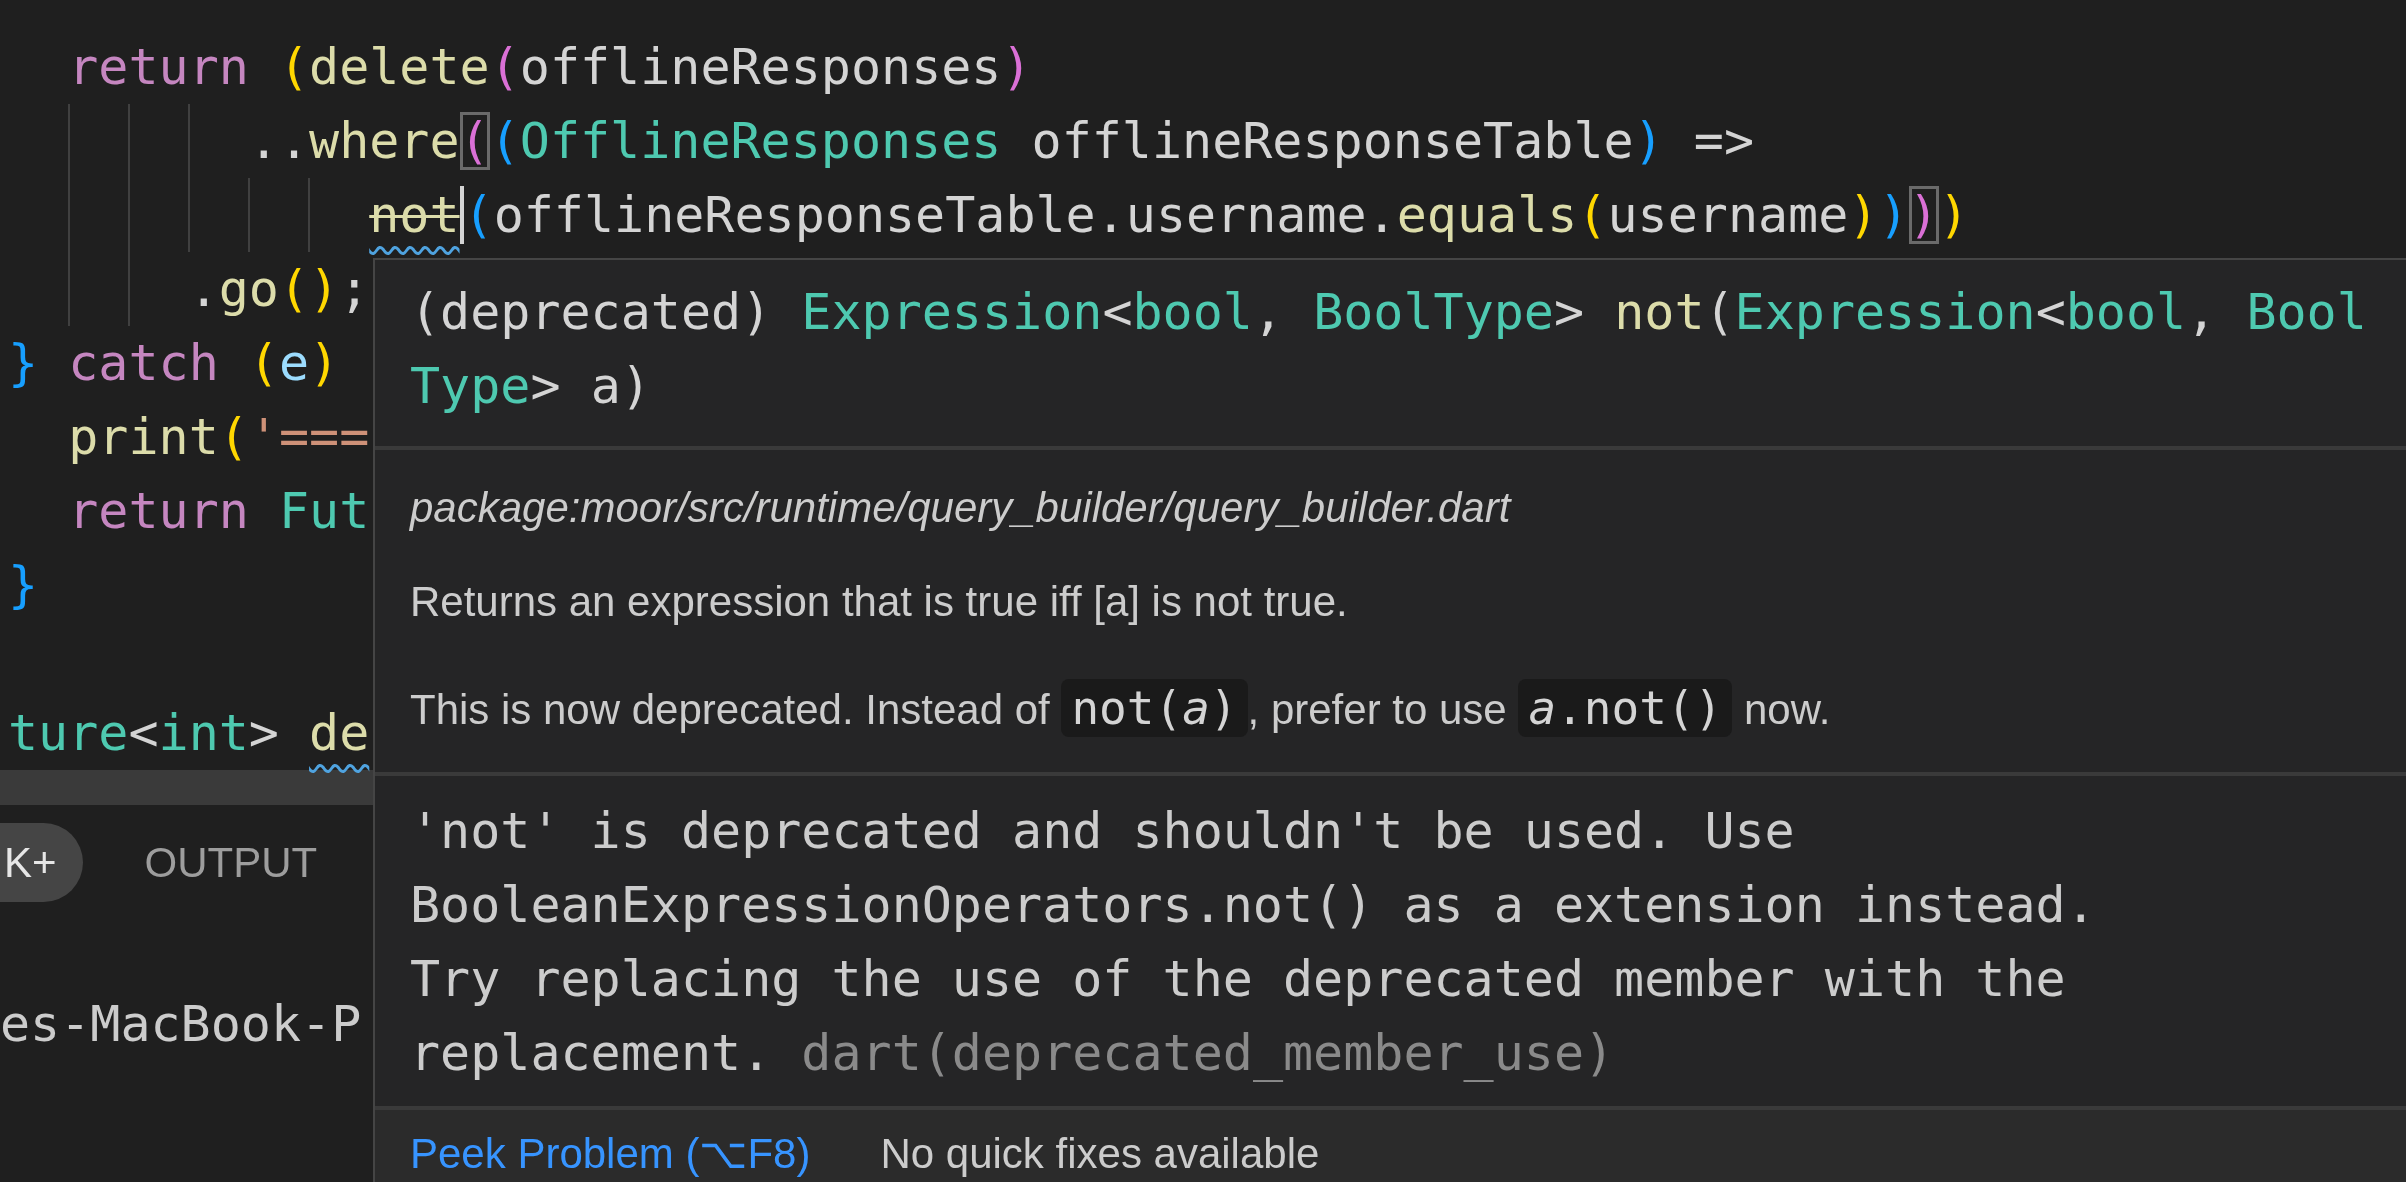 This screenshot has height=1182, width=2406. I want to click on count-badge: K+, so click(41, 862).